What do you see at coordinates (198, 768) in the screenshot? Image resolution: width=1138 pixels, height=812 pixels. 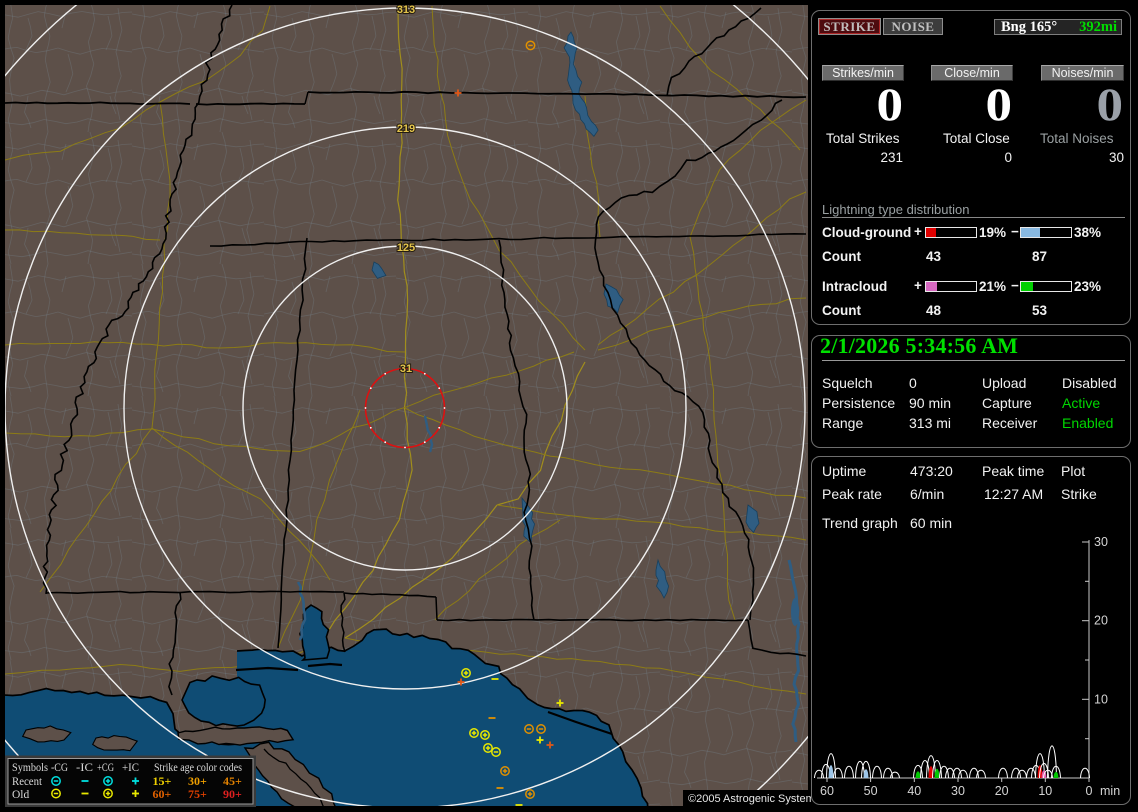 I see `svg-text: Strike age color codes` at bounding box center [198, 768].